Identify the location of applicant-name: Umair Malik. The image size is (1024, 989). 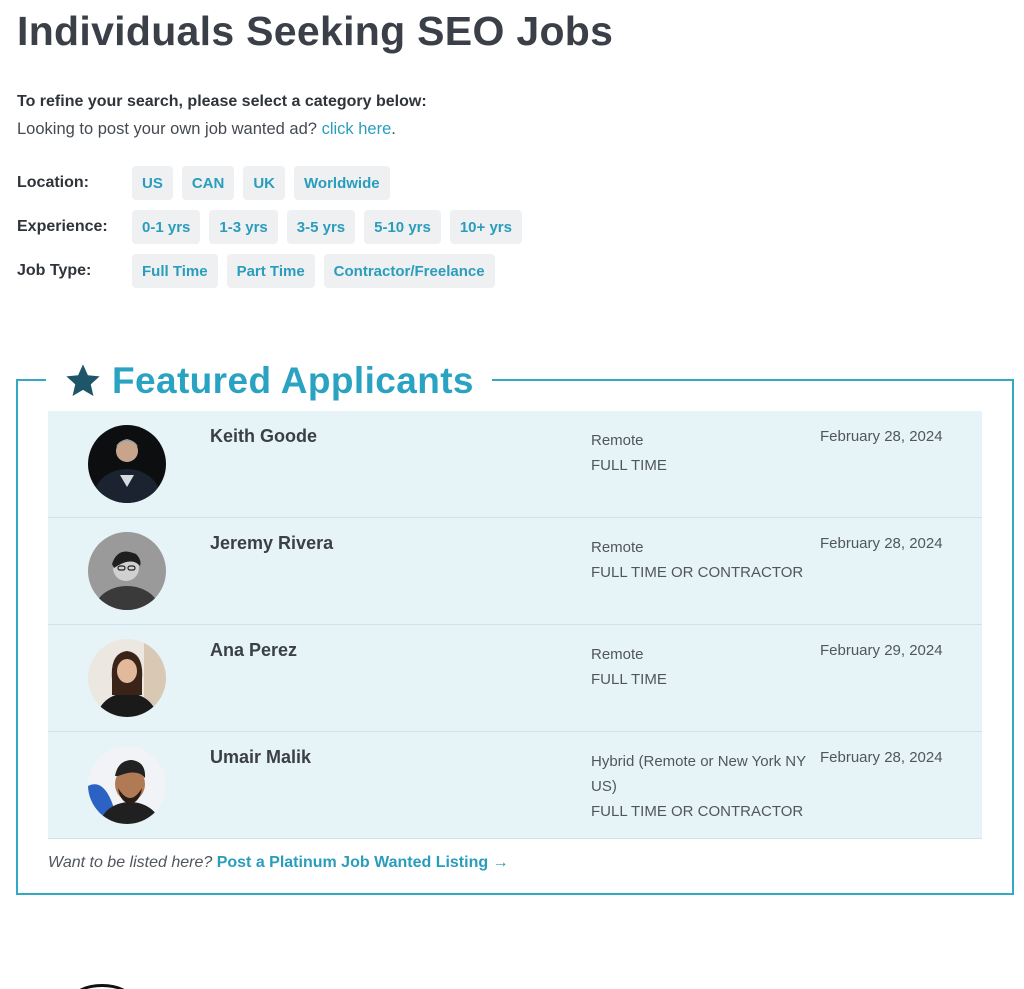
(260, 757).